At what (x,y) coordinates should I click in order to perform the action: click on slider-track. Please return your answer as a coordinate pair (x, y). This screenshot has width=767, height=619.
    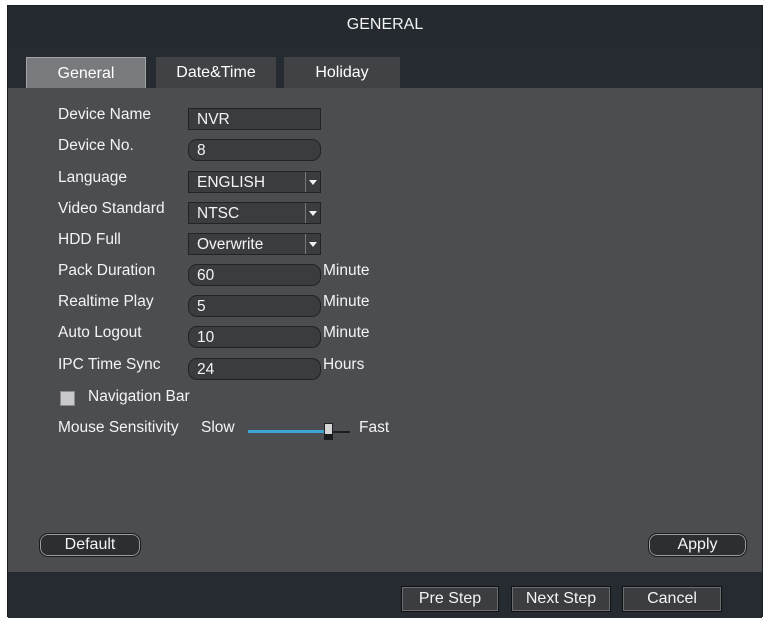
    Looking at the image, I should click on (341, 432).